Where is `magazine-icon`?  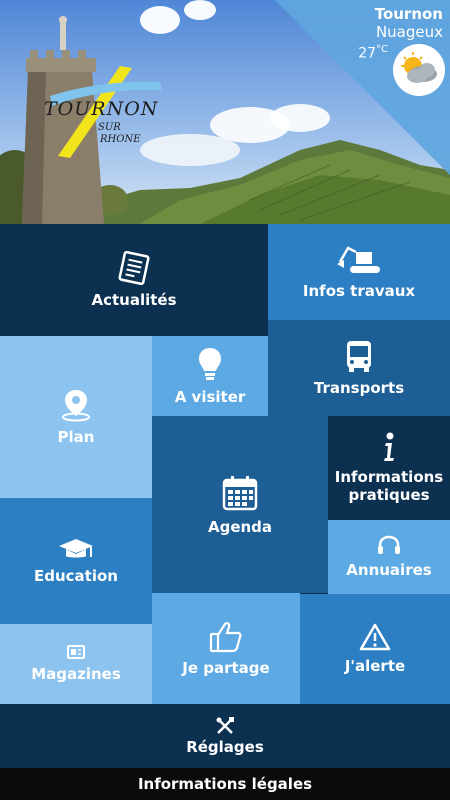
magazine-icon is located at coordinates (76, 652).